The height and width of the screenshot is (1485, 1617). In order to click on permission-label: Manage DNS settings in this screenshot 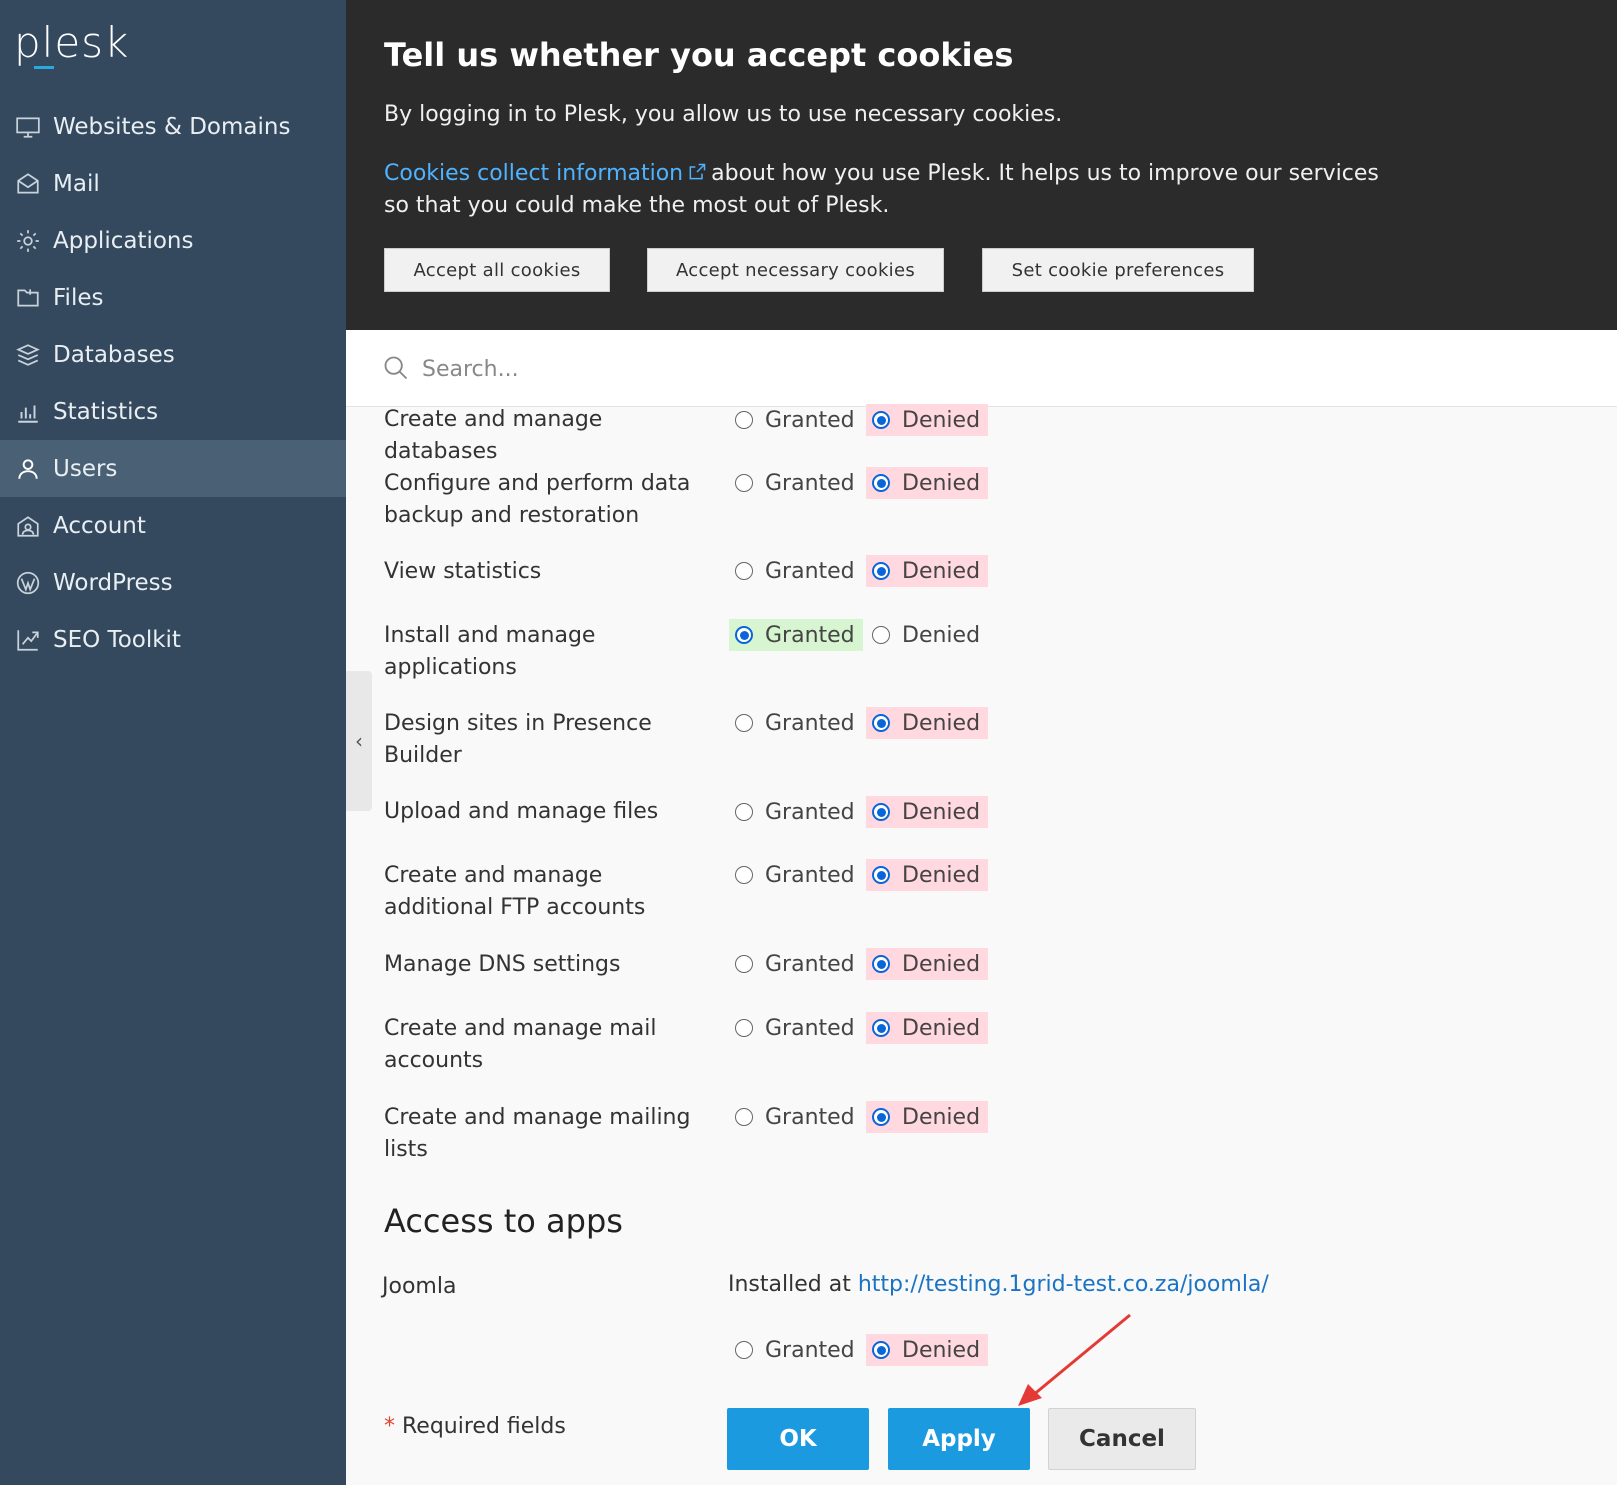, I will do `click(502, 964)`.